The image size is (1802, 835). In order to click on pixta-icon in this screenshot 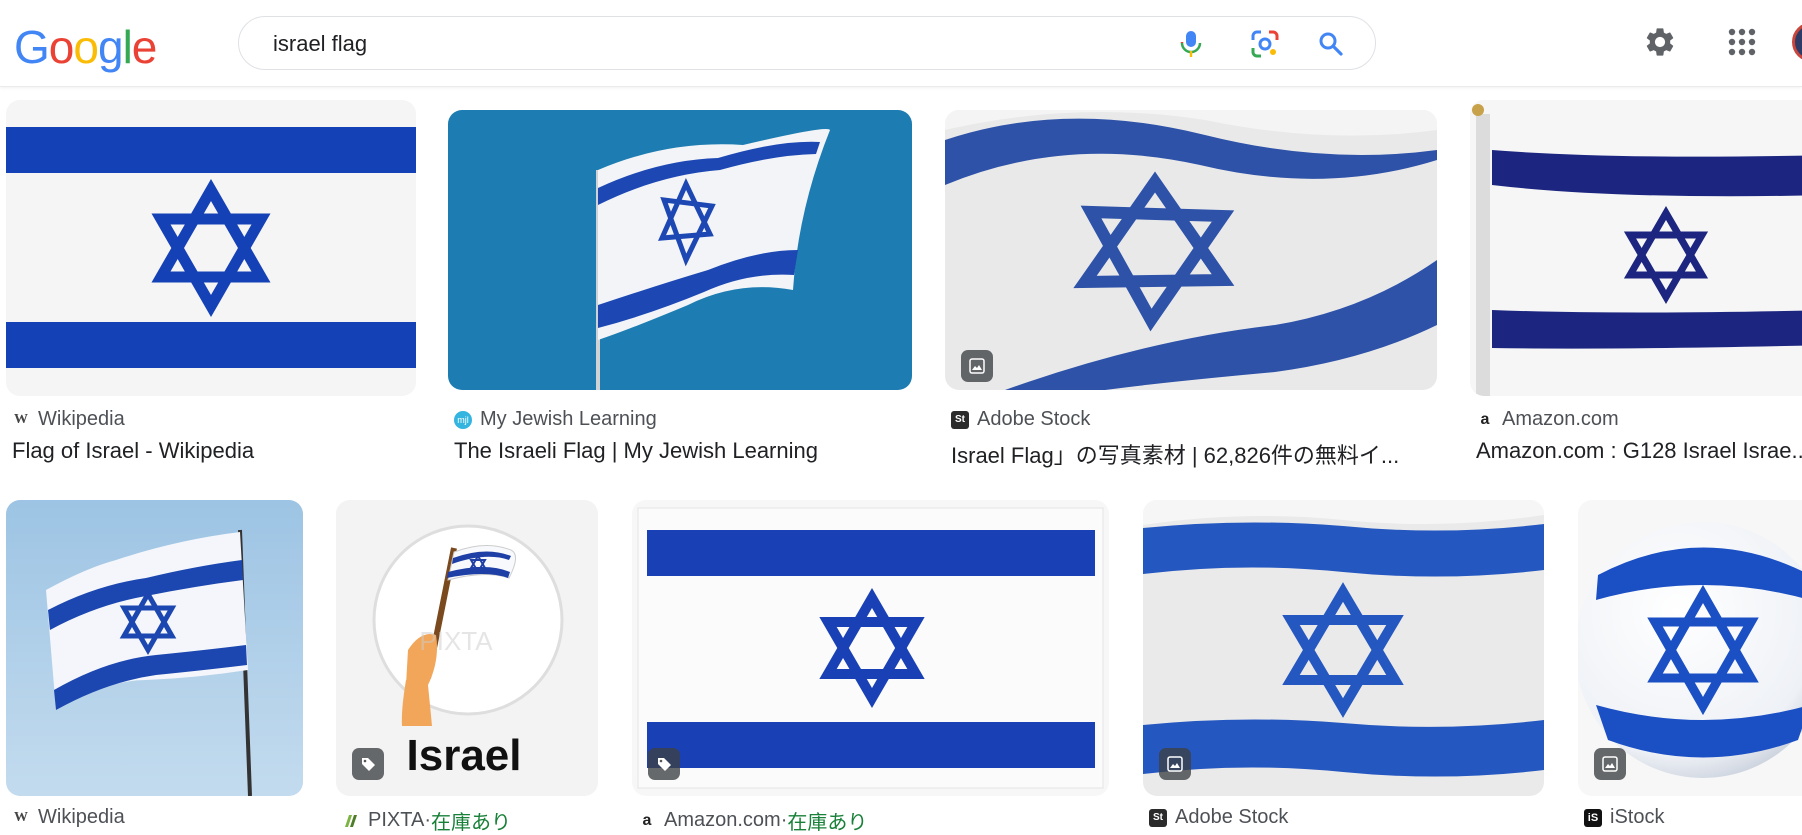, I will do `click(351, 821)`.